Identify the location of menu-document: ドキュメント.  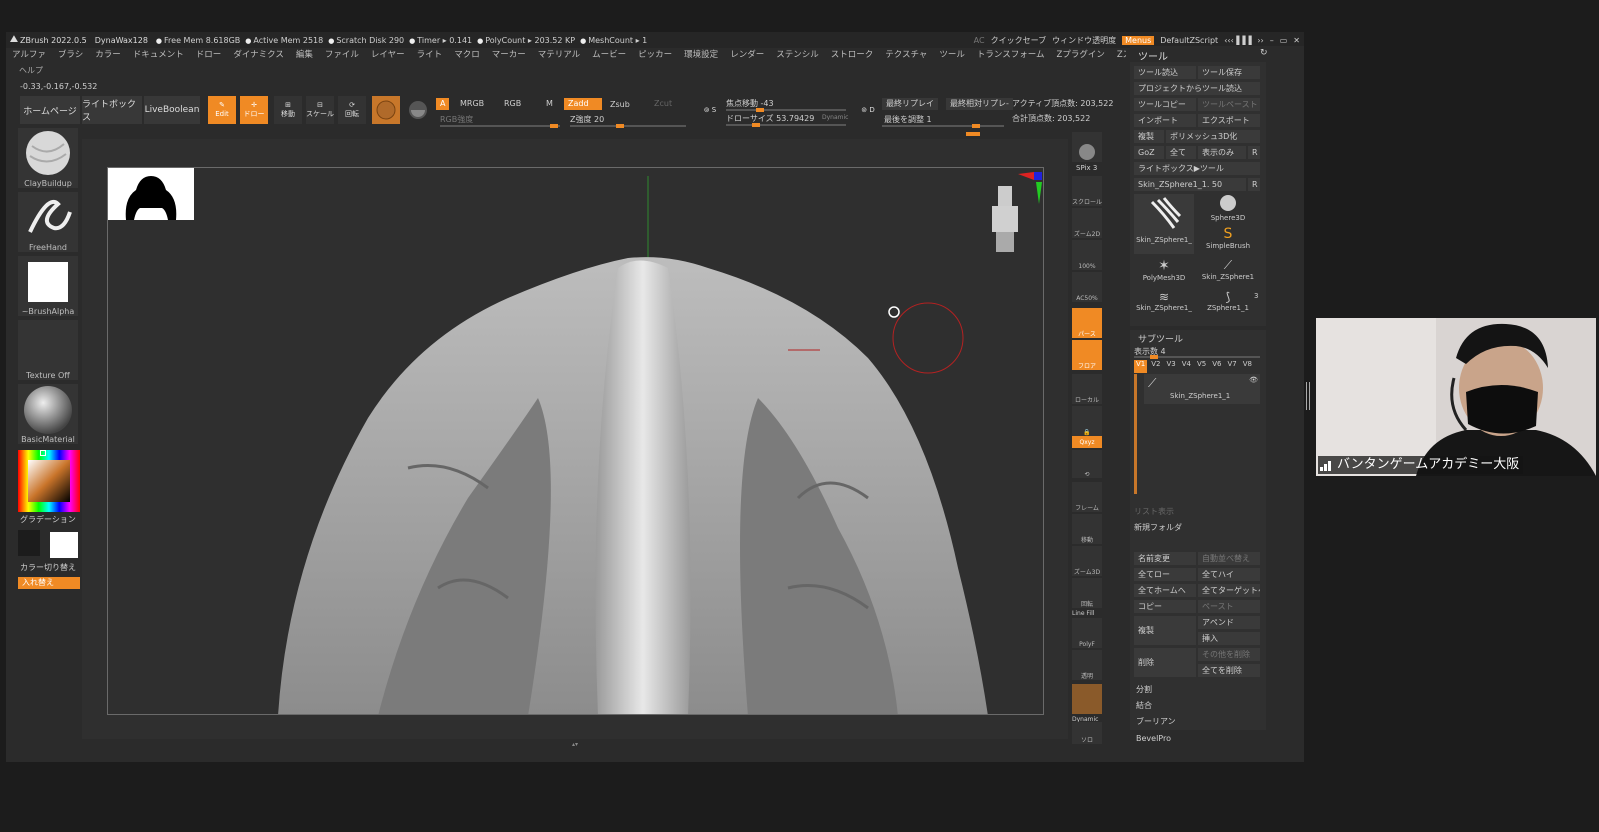
(158, 55).